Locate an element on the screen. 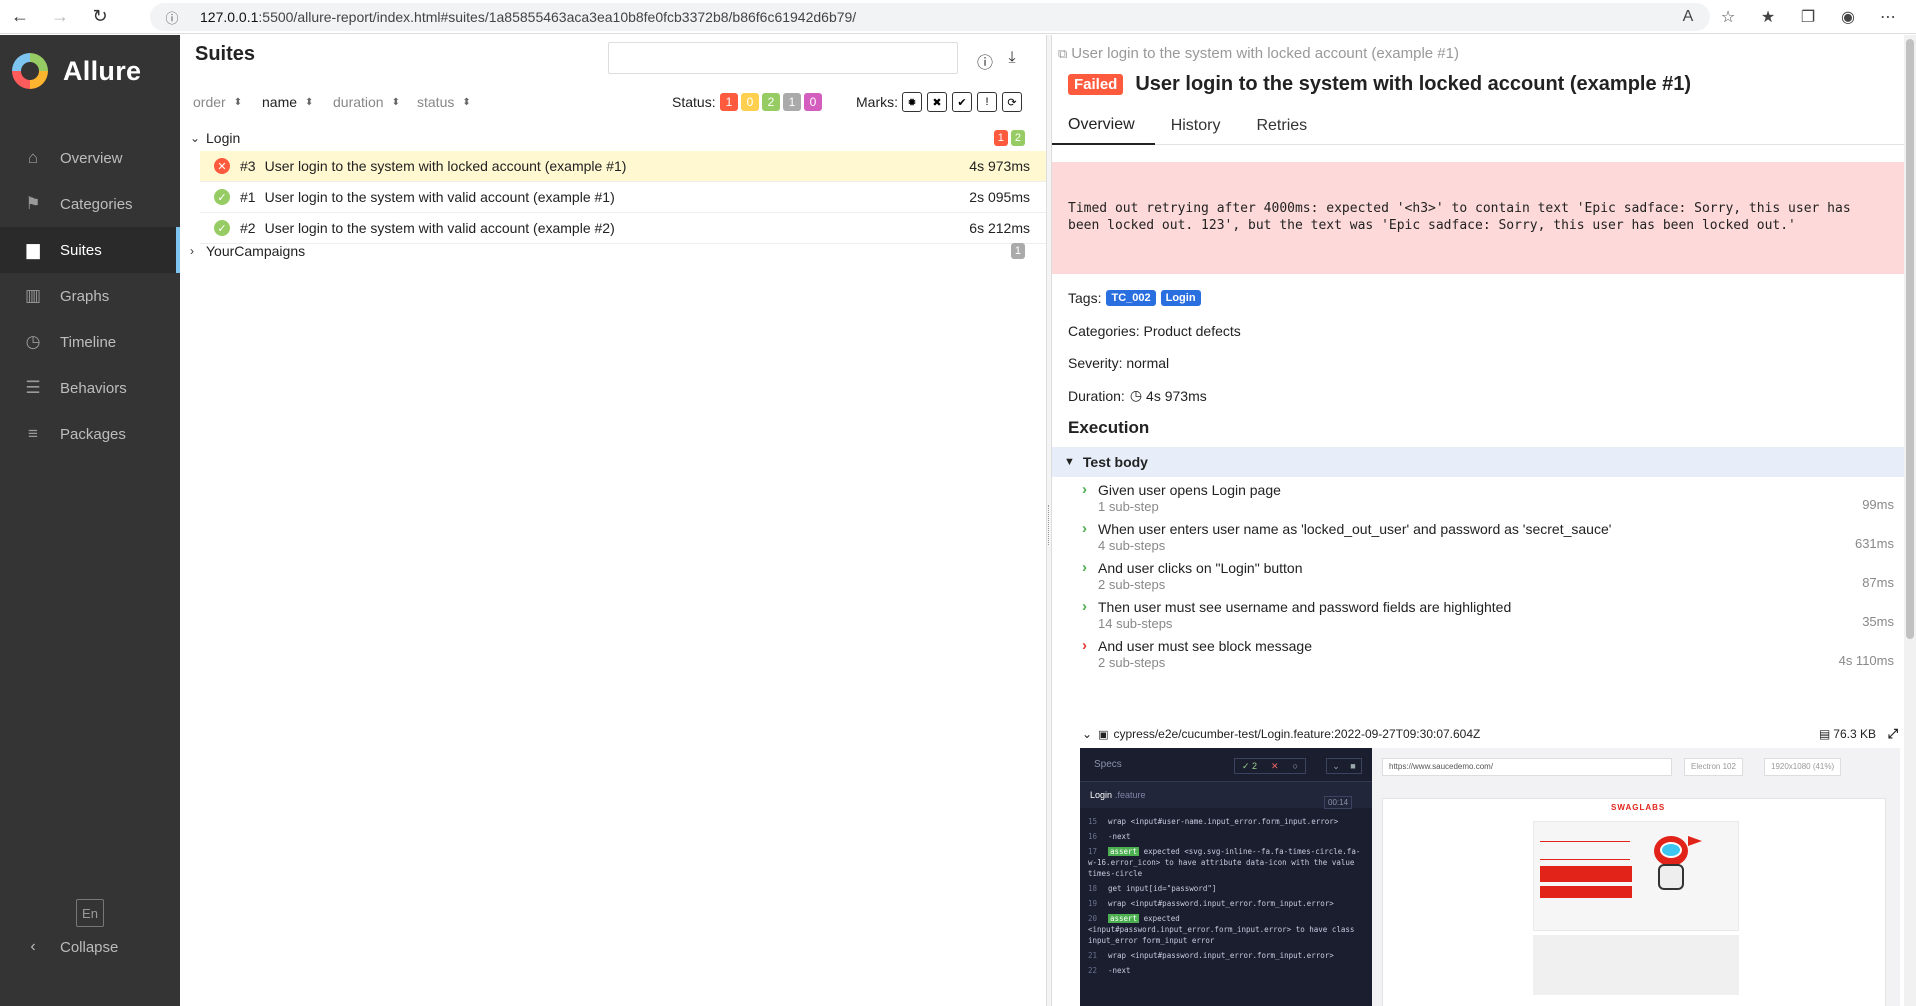 The height and width of the screenshot is (1006, 1916). back-icon: ← is located at coordinates (20, 17).